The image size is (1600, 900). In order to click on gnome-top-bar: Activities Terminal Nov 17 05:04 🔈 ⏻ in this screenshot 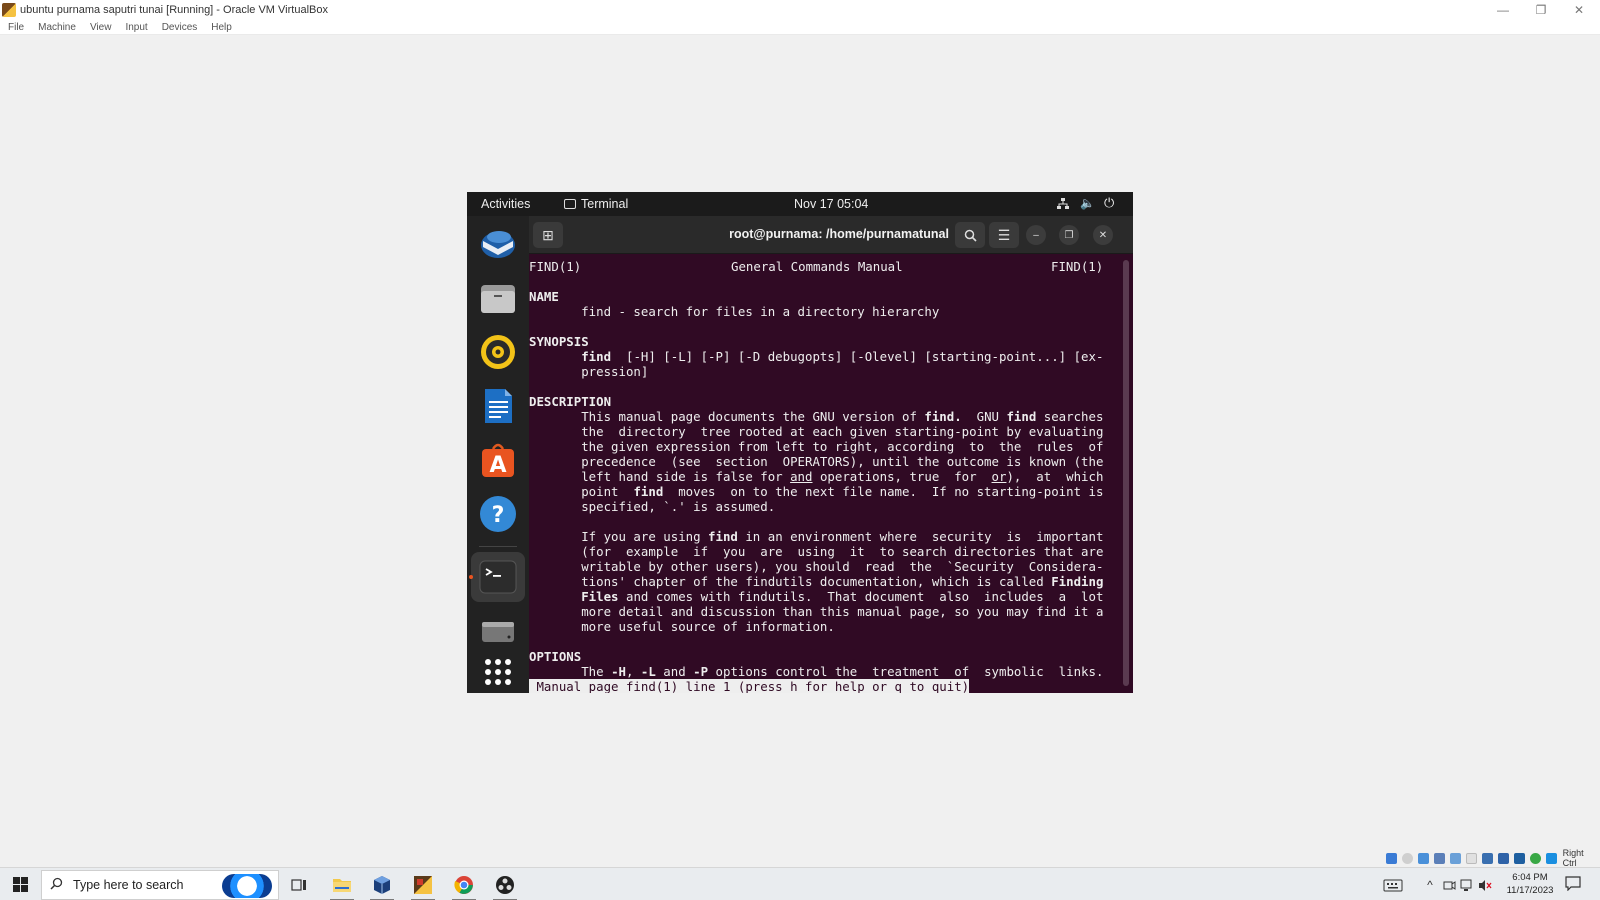, I will do `click(800, 204)`.